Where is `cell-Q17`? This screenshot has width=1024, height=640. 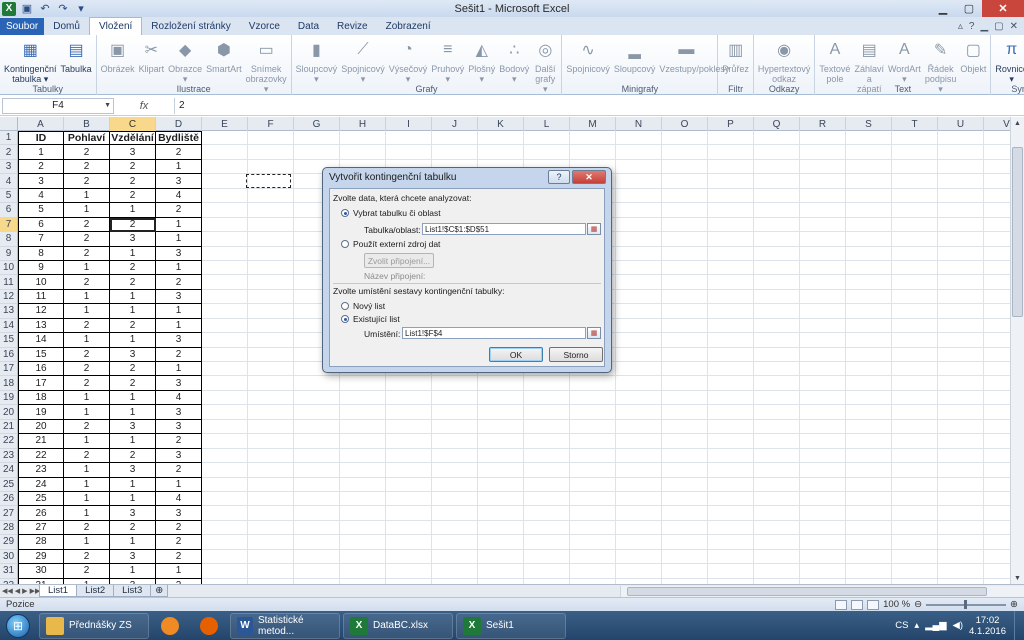 cell-Q17 is located at coordinates (777, 369).